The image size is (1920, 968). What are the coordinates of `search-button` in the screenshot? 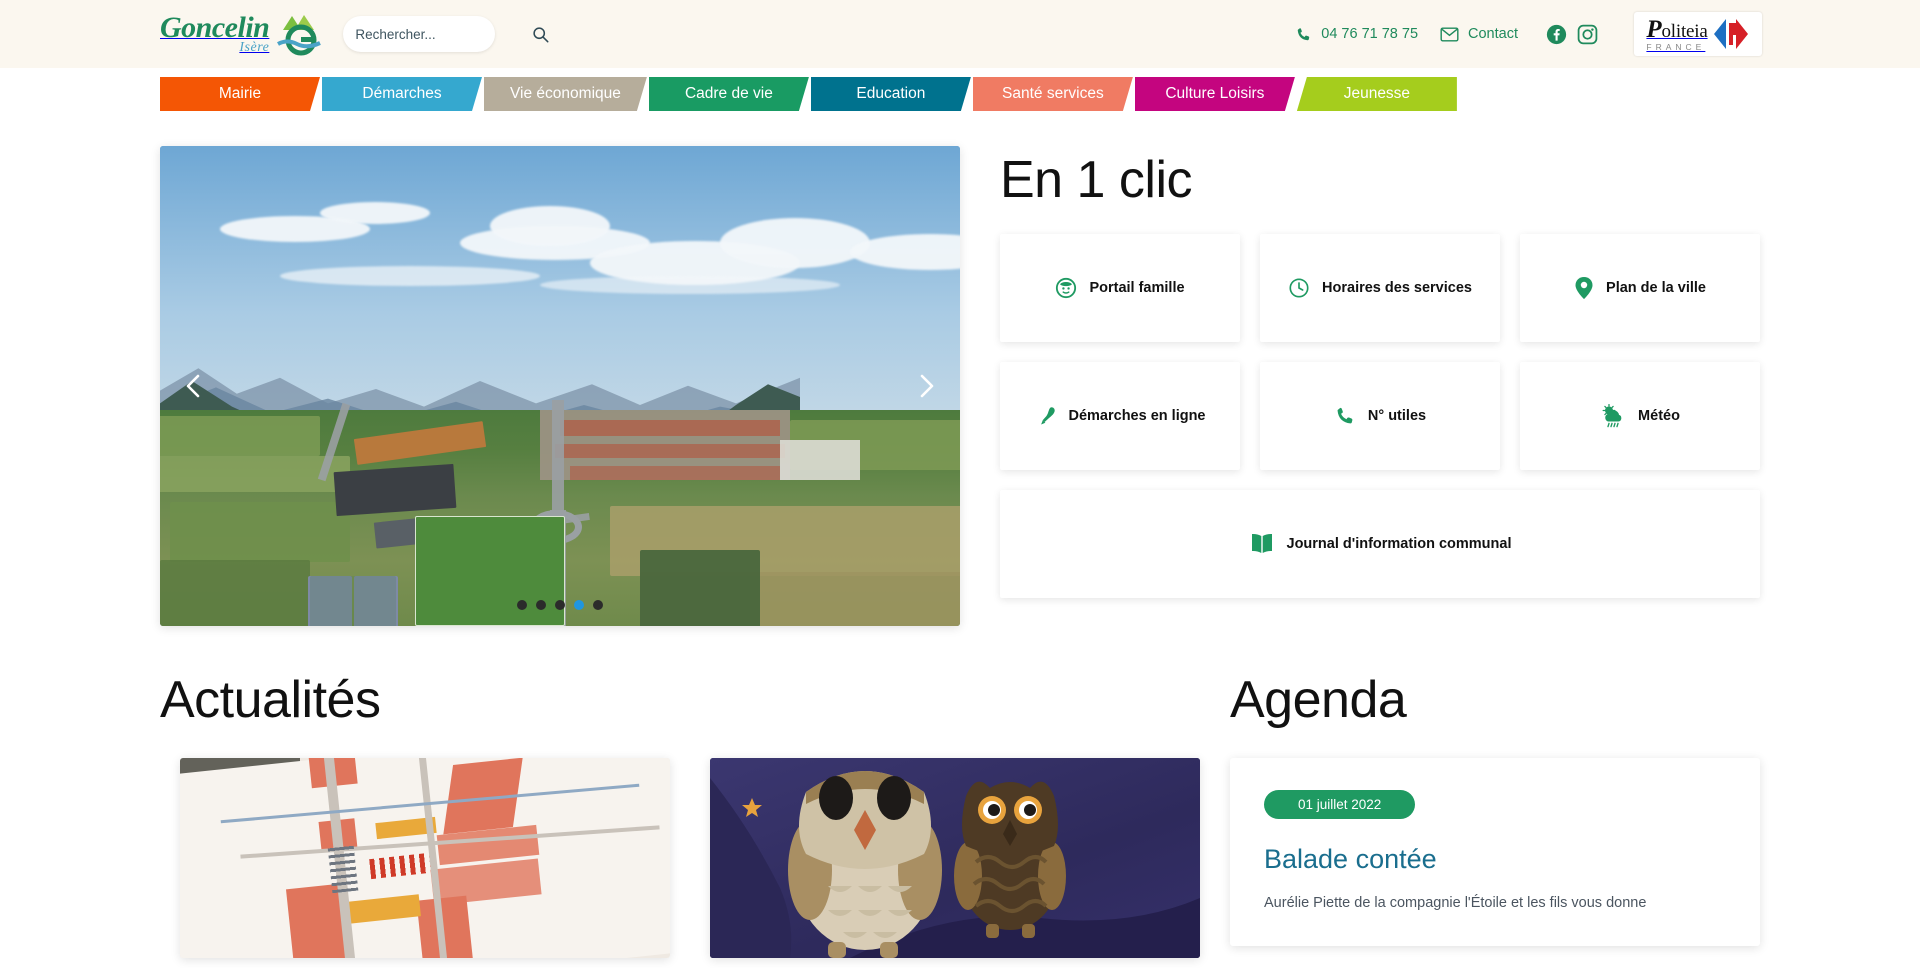 It's located at (540, 34).